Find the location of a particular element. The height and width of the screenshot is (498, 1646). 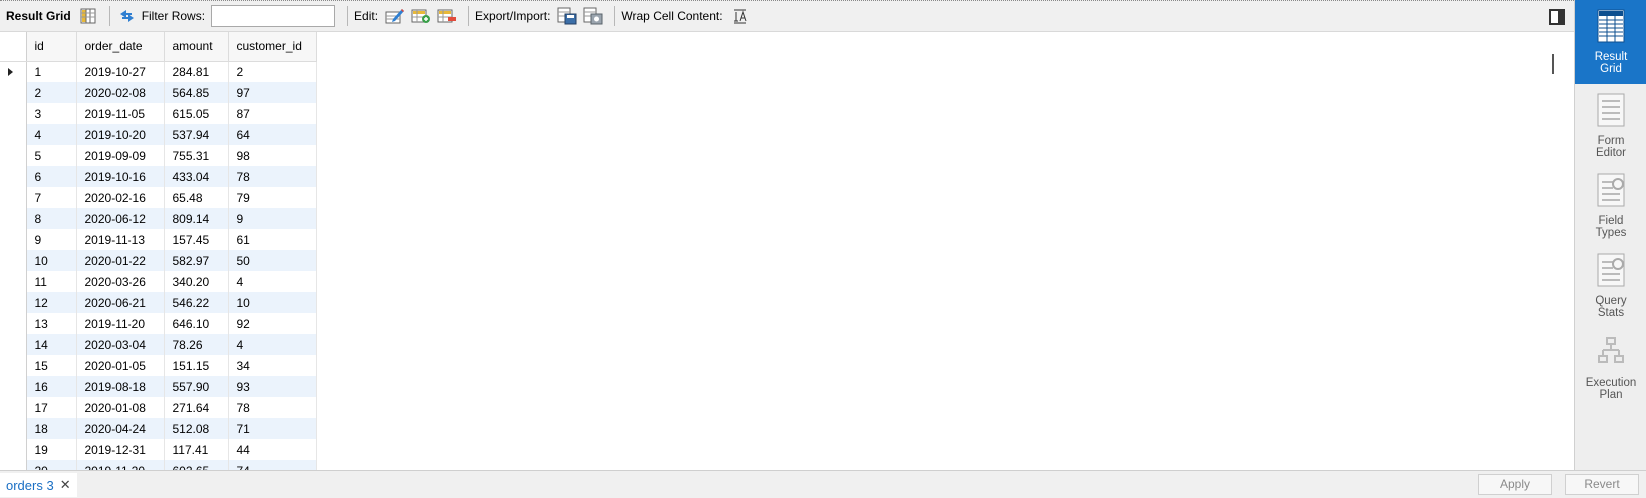

cell-id: 1 is located at coordinates (51, 71).